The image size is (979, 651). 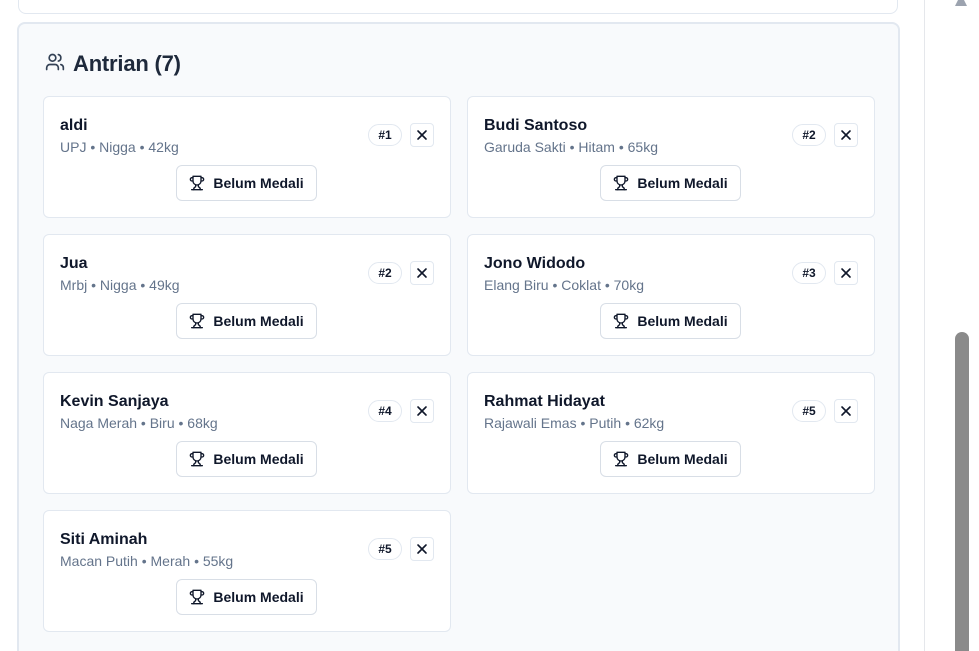 What do you see at coordinates (564, 285) in the screenshot?
I see `participant-meta: Elang Biru • Coklat • 70kg` at bounding box center [564, 285].